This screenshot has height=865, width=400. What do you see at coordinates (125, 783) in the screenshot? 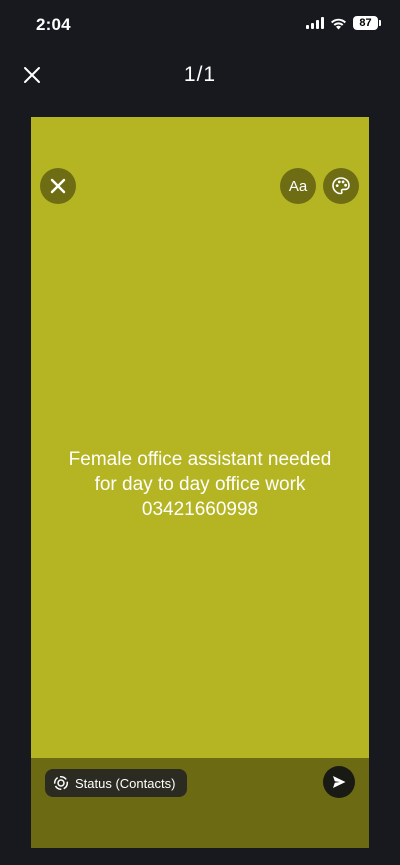
I see `audience-label: Status (Contacts)` at bounding box center [125, 783].